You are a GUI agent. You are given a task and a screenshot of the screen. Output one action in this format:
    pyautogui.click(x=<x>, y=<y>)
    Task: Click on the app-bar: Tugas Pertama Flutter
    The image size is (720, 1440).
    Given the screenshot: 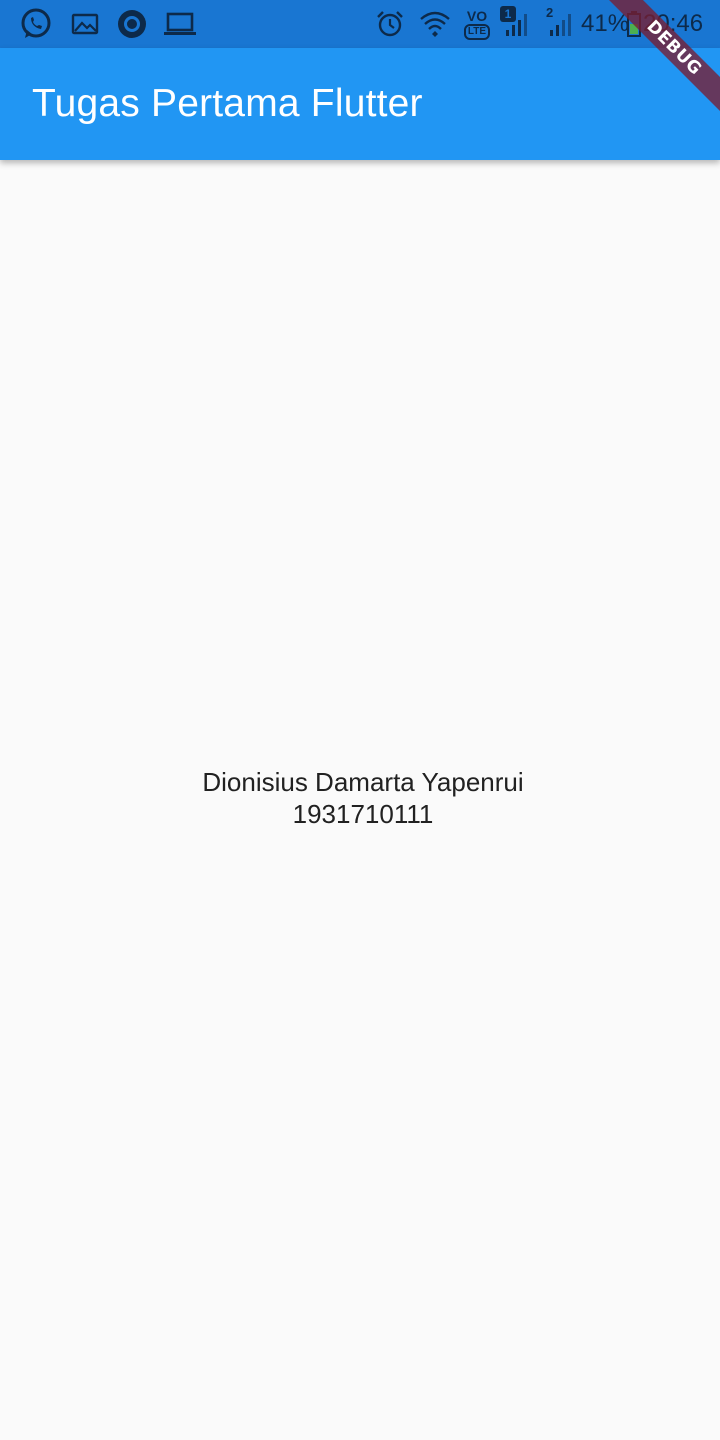 What is the action you would take?
    pyautogui.click(x=360, y=104)
    